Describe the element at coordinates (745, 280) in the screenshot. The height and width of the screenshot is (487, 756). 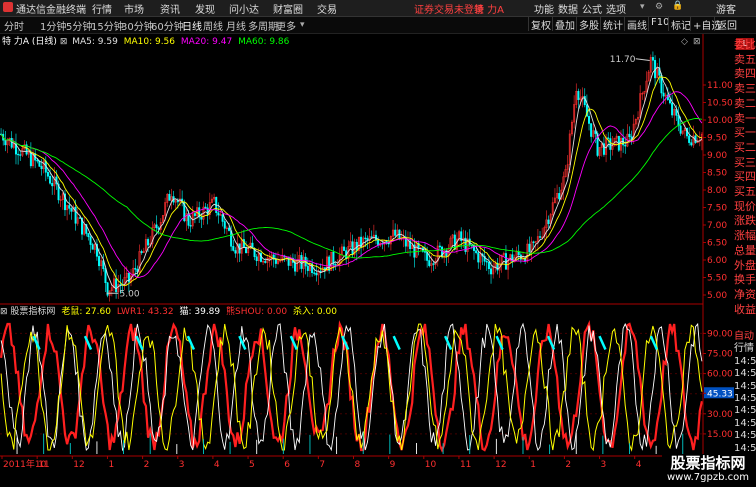
I see `side-panel-item: 换手` at that location.